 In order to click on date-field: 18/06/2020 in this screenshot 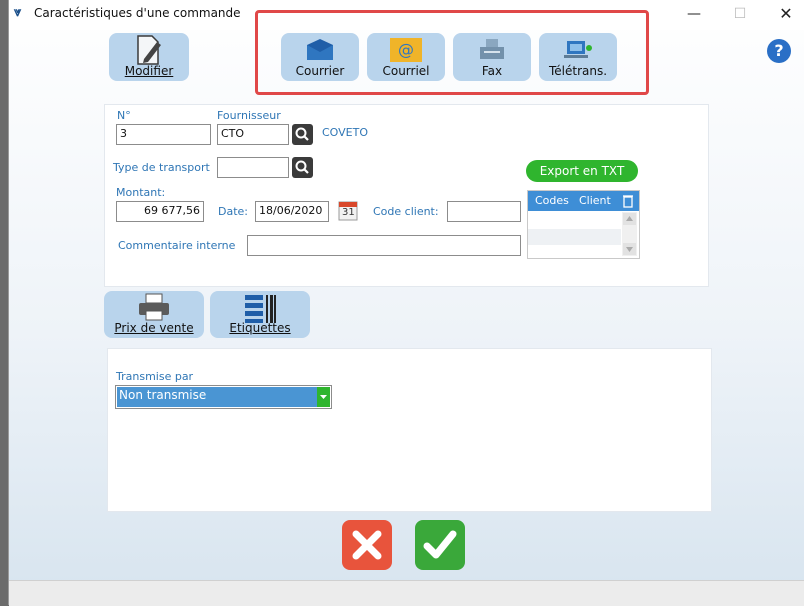, I will do `click(292, 211)`.